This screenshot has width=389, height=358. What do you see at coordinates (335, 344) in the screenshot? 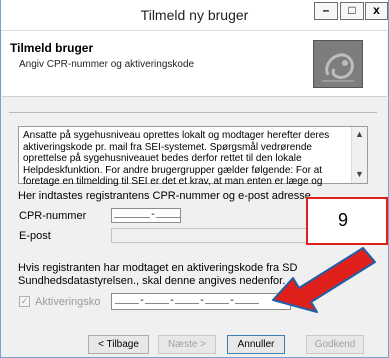
I see `approve-button: Godkend` at bounding box center [335, 344].